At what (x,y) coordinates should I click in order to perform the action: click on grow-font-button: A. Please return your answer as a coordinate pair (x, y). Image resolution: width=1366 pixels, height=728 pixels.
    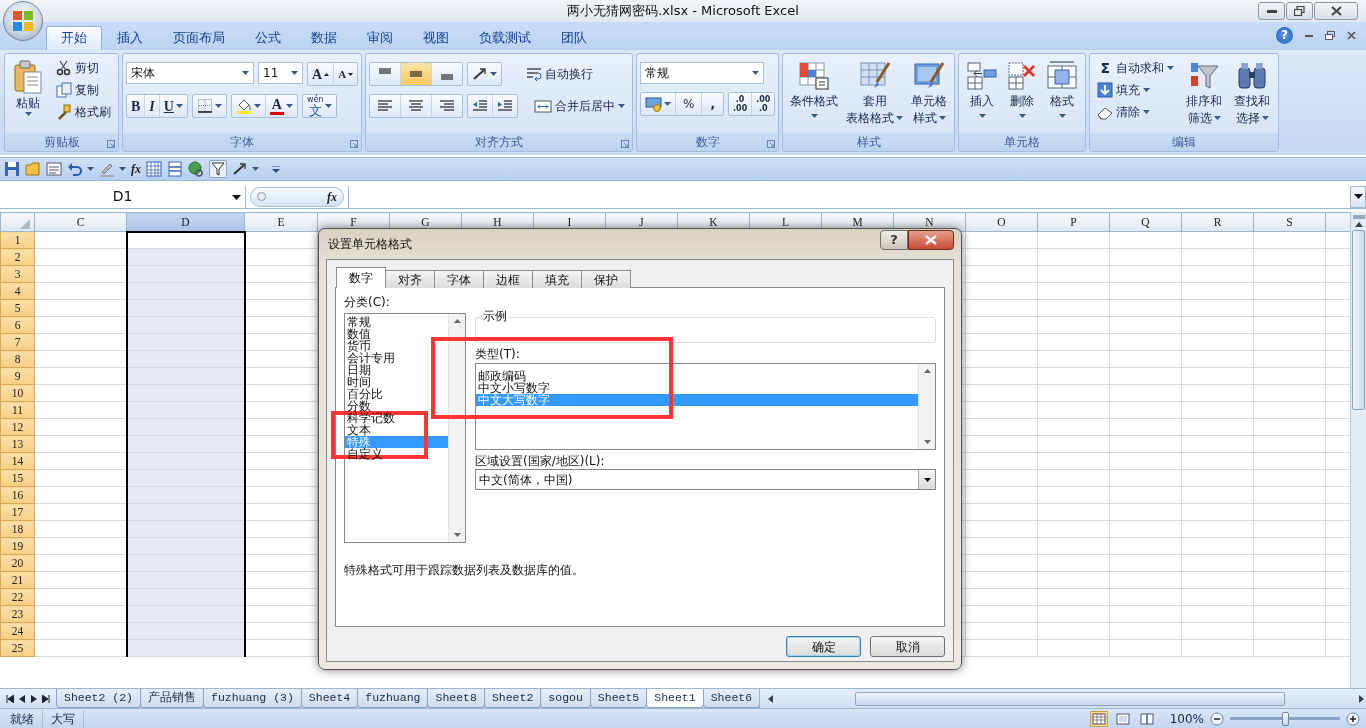
    Looking at the image, I should click on (321, 74).